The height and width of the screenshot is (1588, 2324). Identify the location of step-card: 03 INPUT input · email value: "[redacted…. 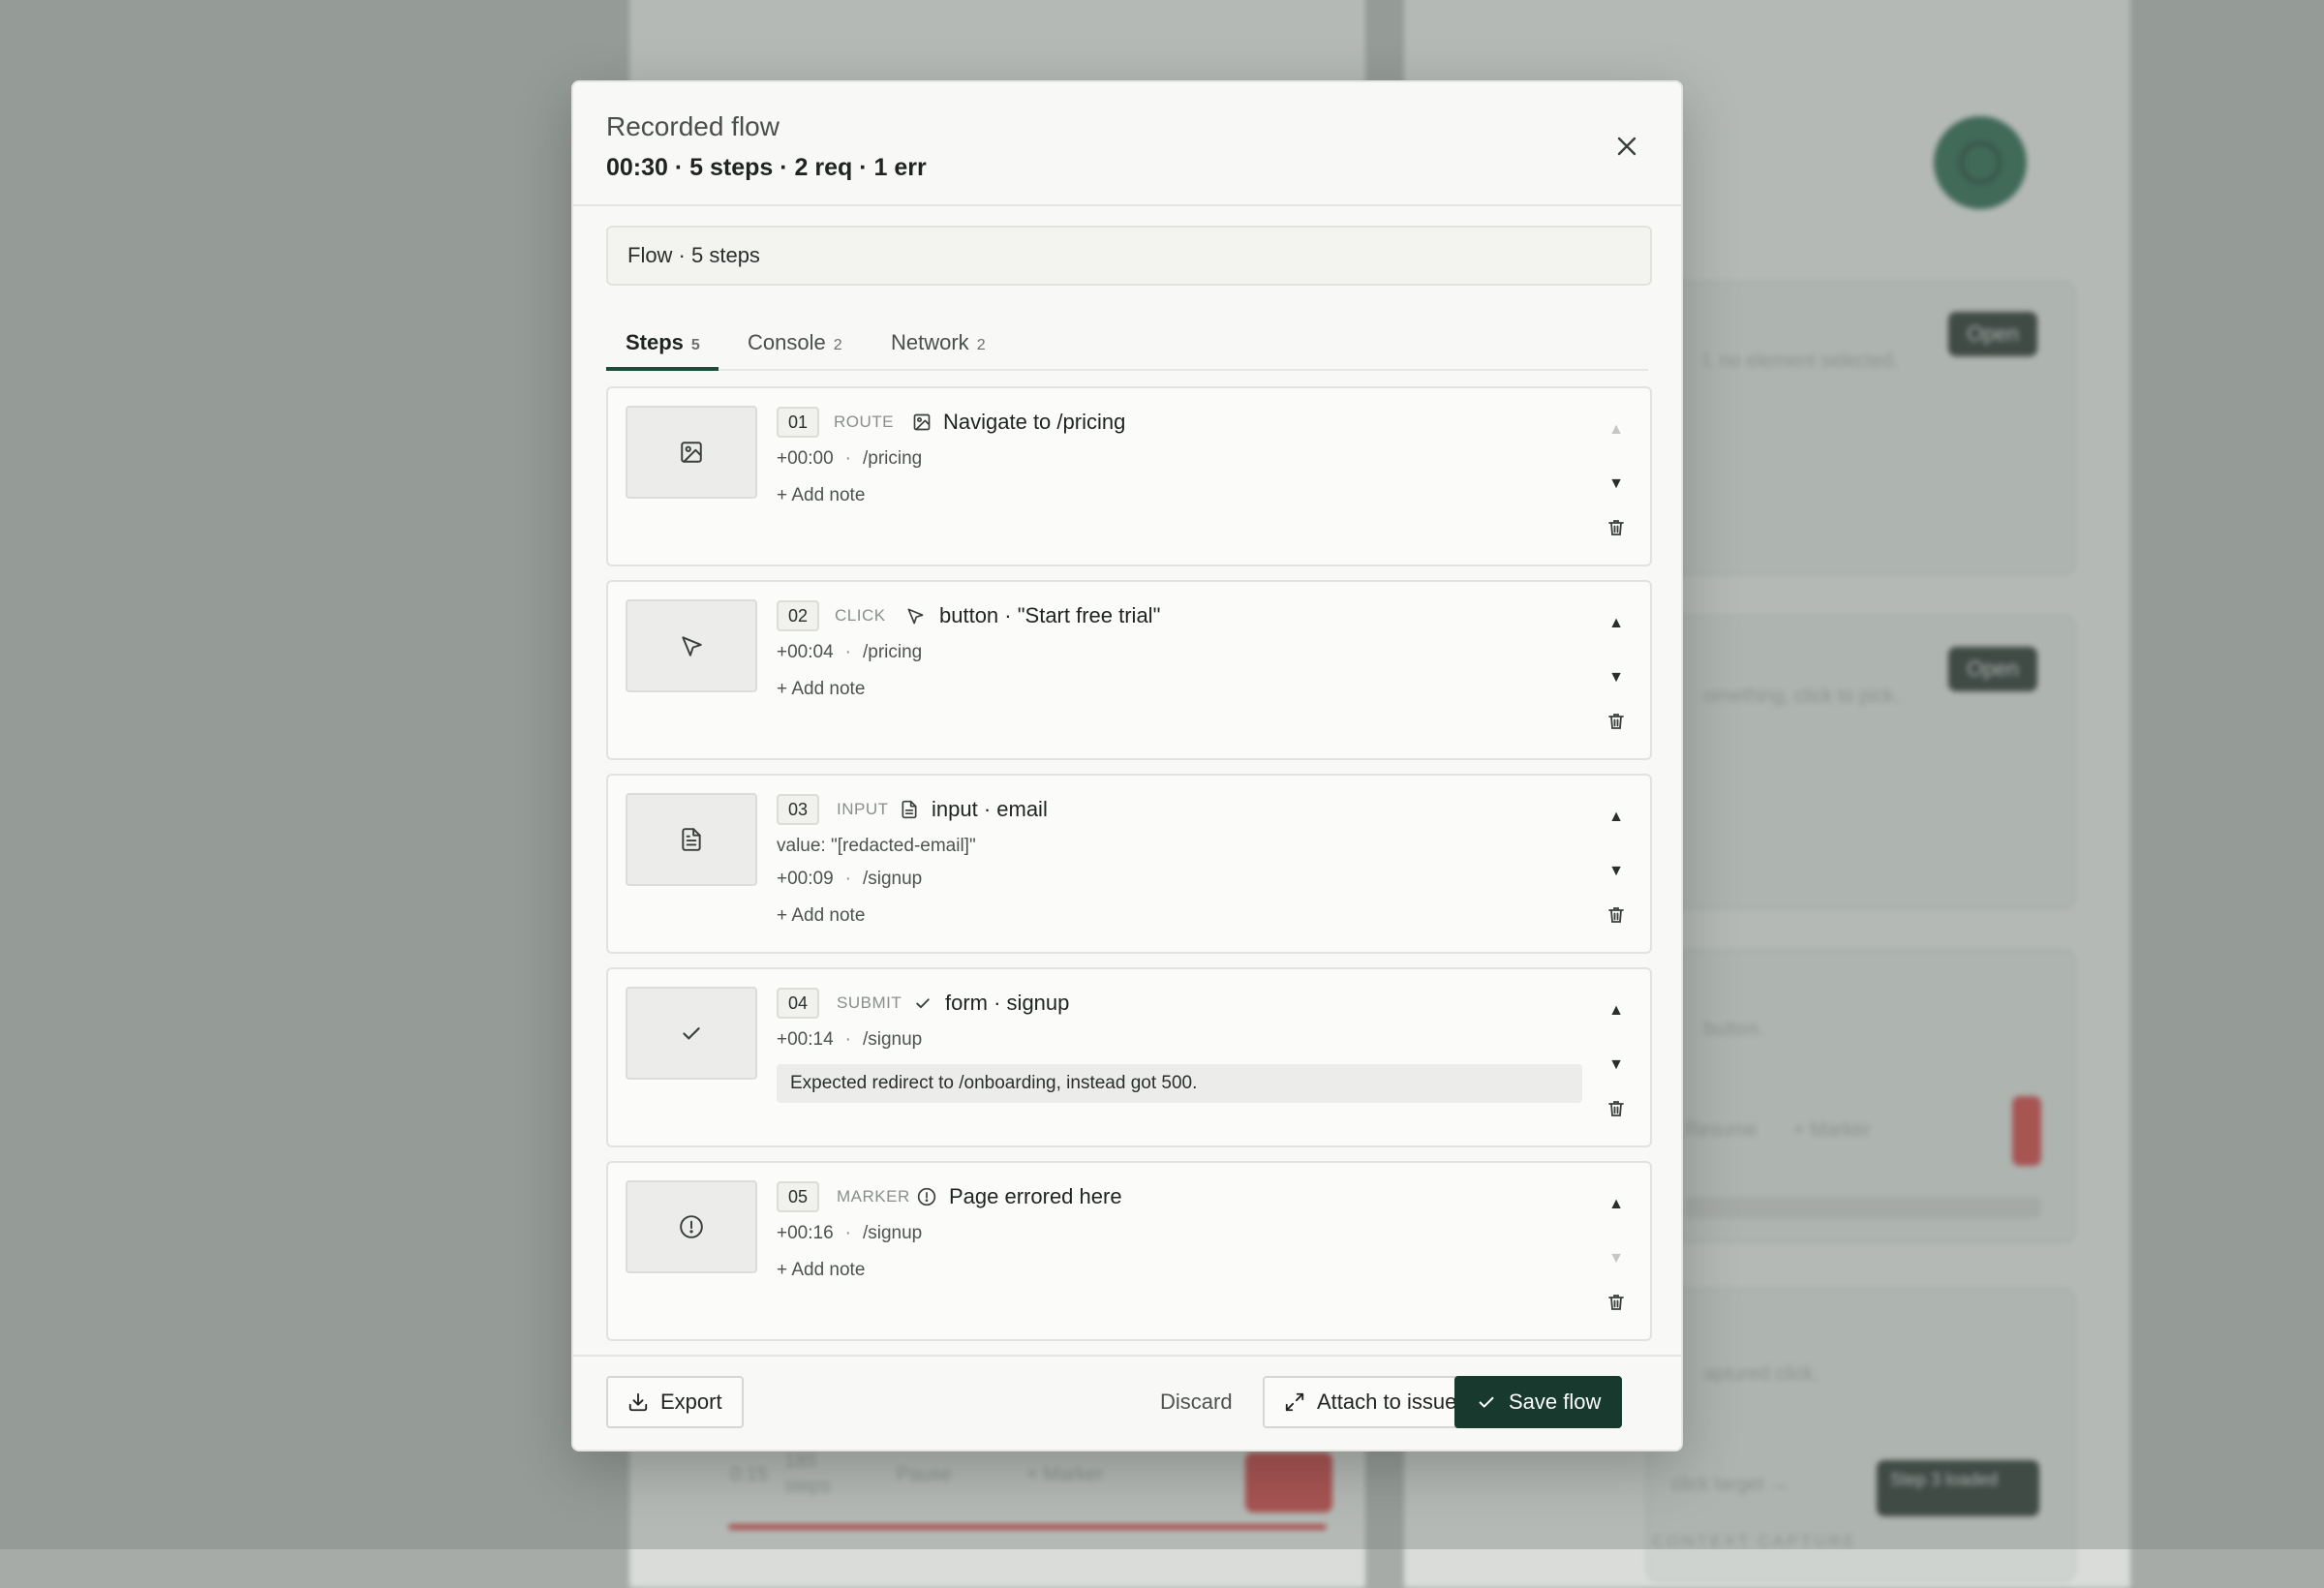
(1129, 864).